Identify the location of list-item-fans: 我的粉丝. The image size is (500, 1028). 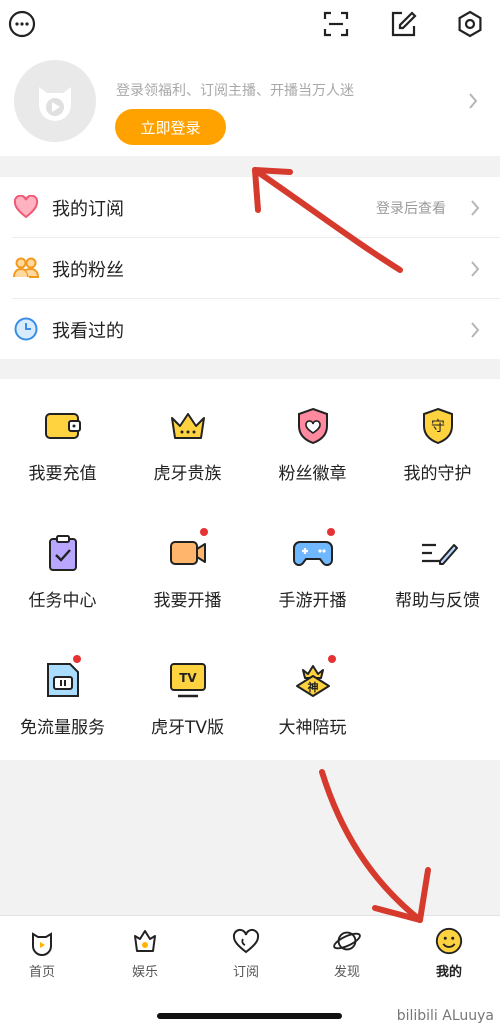
(250, 268).